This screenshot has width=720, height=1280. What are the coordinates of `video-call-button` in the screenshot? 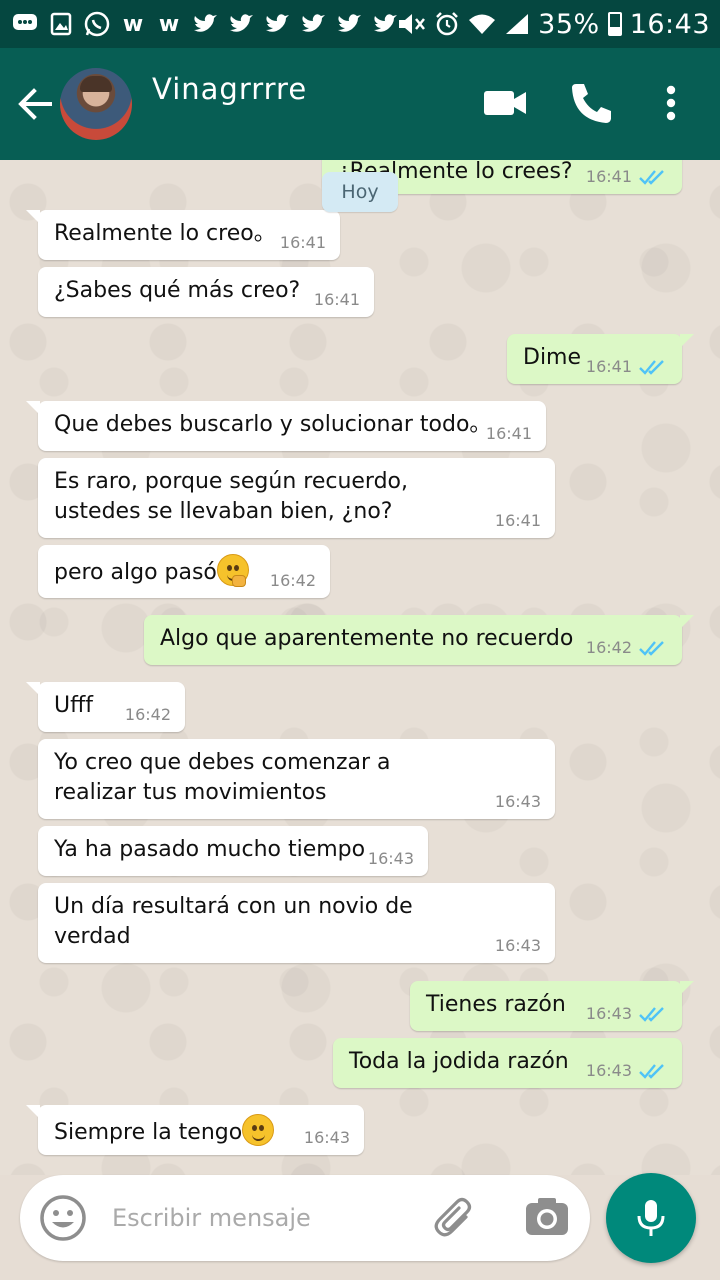 It's located at (505, 103).